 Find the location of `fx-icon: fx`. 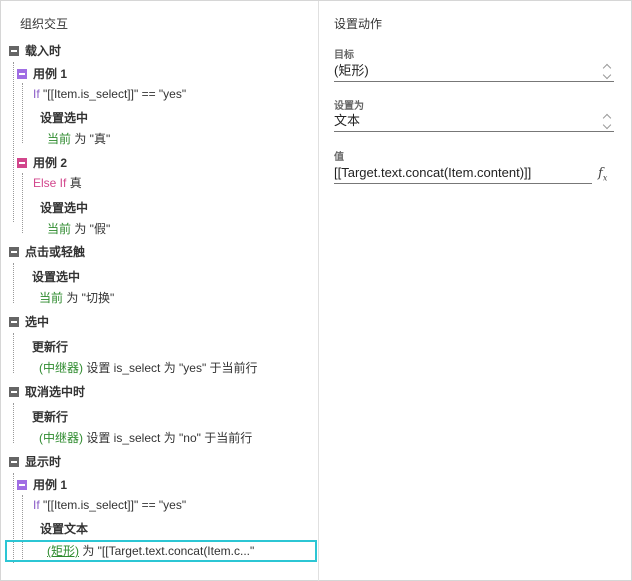

fx-icon: fx is located at coordinates (602, 174).